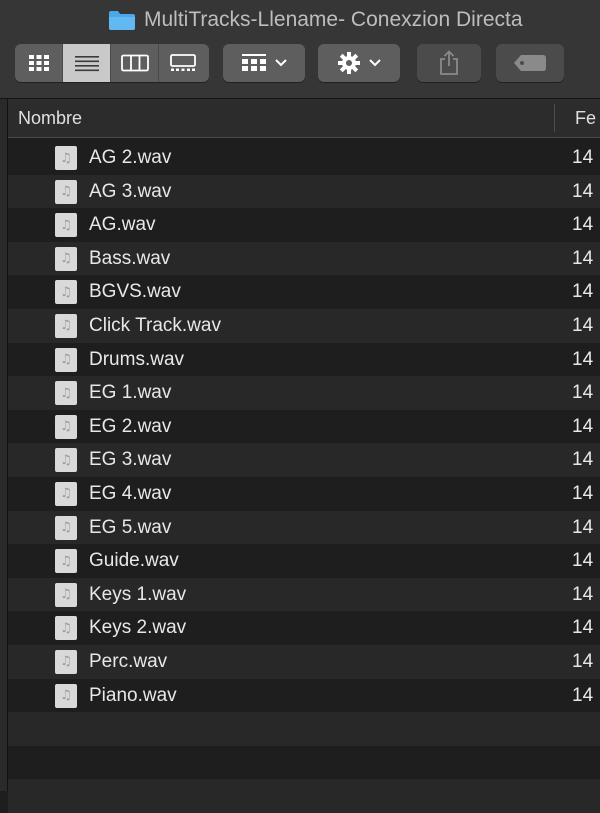 The image size is (600, 813). I want to click on share-icon, so click(449, 62).